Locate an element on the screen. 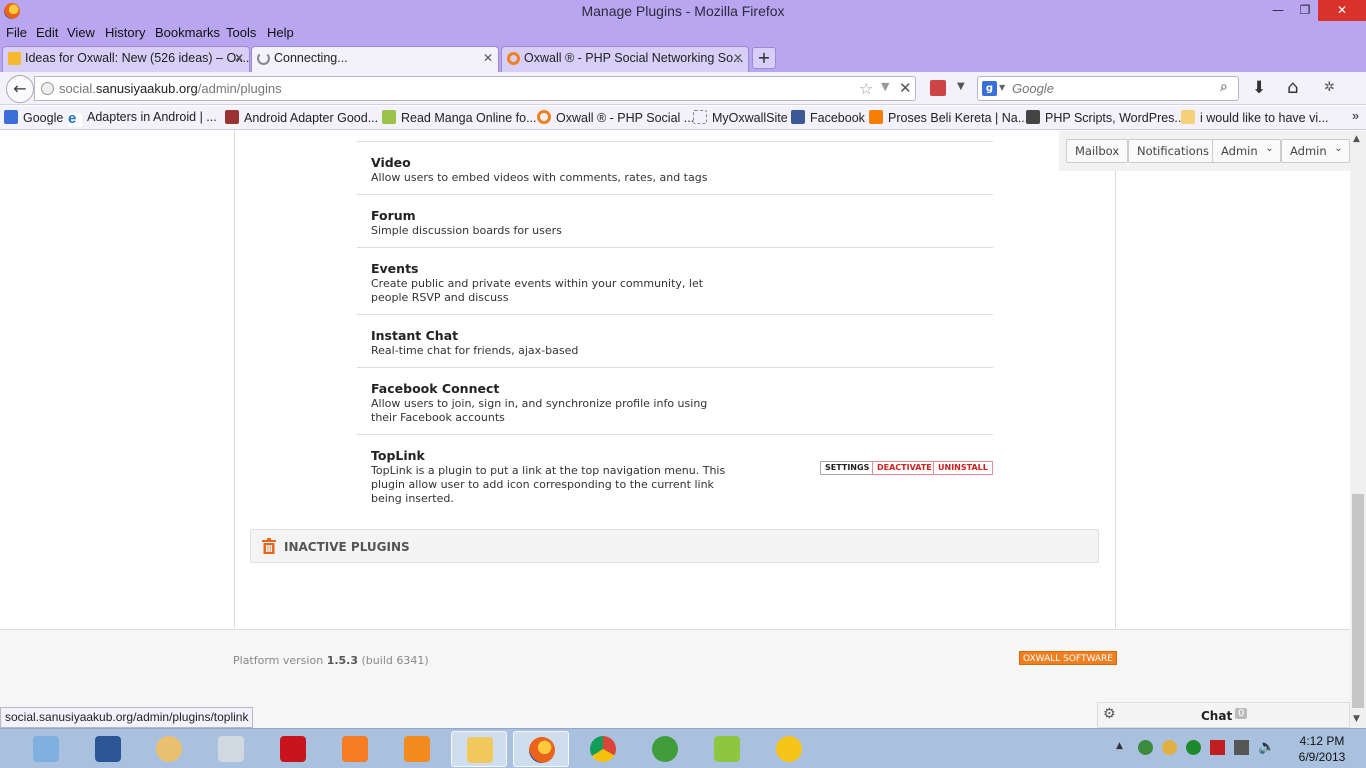 The width and height of the screenshot is (1366, 768). taskbar-word is located at coordinates (108, 749).